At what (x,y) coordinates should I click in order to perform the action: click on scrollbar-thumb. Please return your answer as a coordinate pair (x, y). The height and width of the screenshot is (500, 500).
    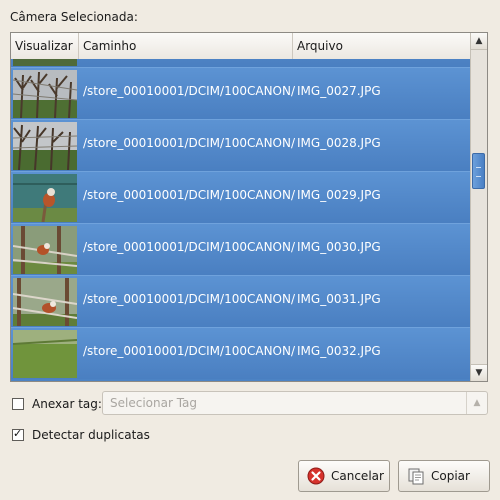
    Looking at the image, I should click on (478, 171).